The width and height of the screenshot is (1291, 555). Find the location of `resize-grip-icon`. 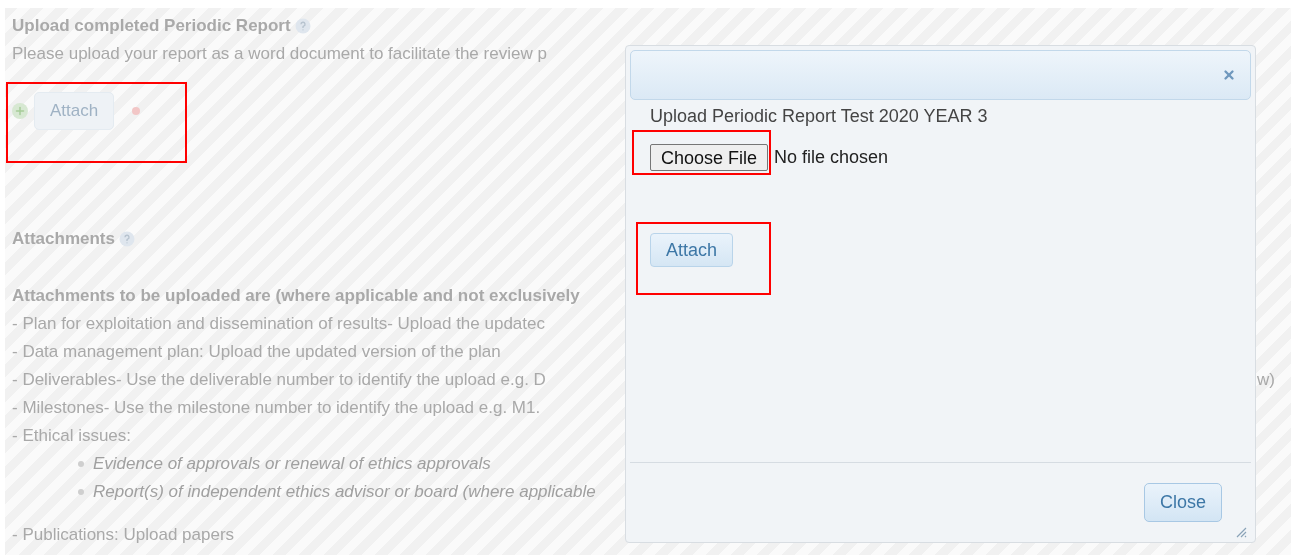

resize-grip-icon is located at coordinates (1241, 532).